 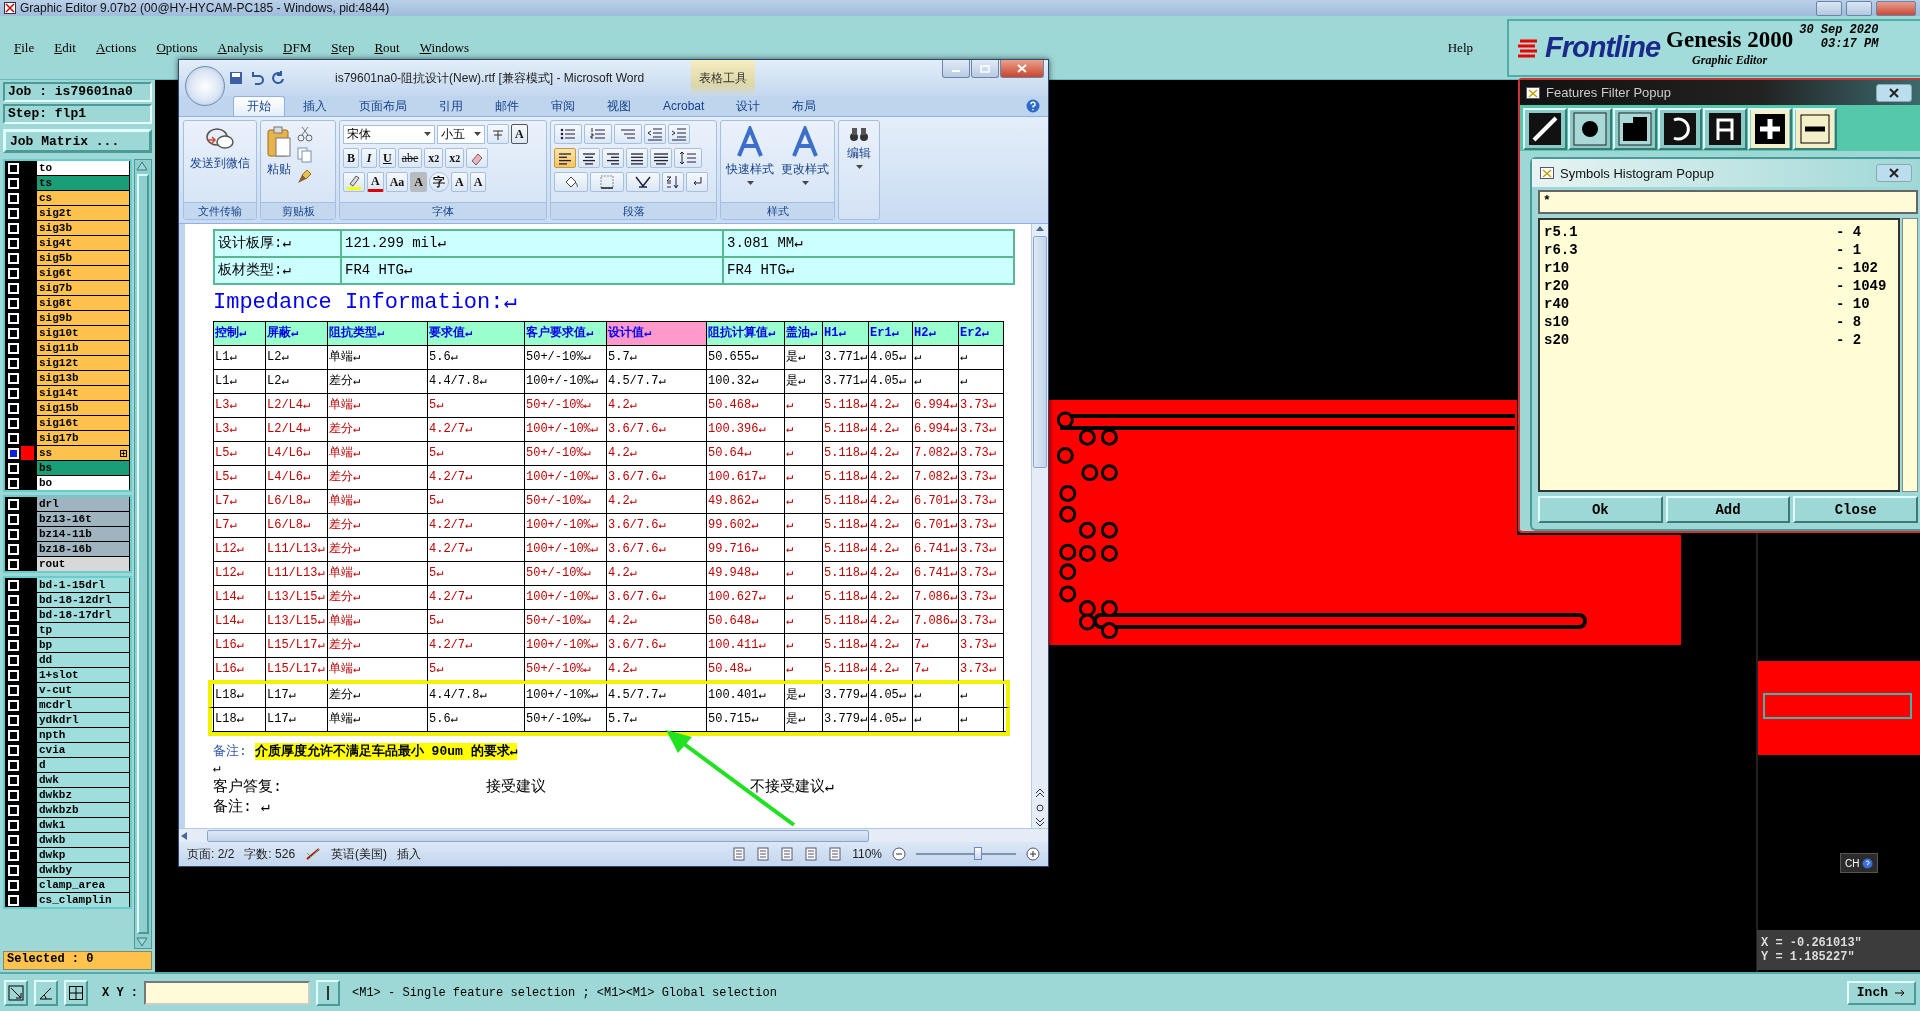 What do you see at coordinates (83, 735) in the screenshot?
I see `layer-item: npth` at bounding box center [83, 735].